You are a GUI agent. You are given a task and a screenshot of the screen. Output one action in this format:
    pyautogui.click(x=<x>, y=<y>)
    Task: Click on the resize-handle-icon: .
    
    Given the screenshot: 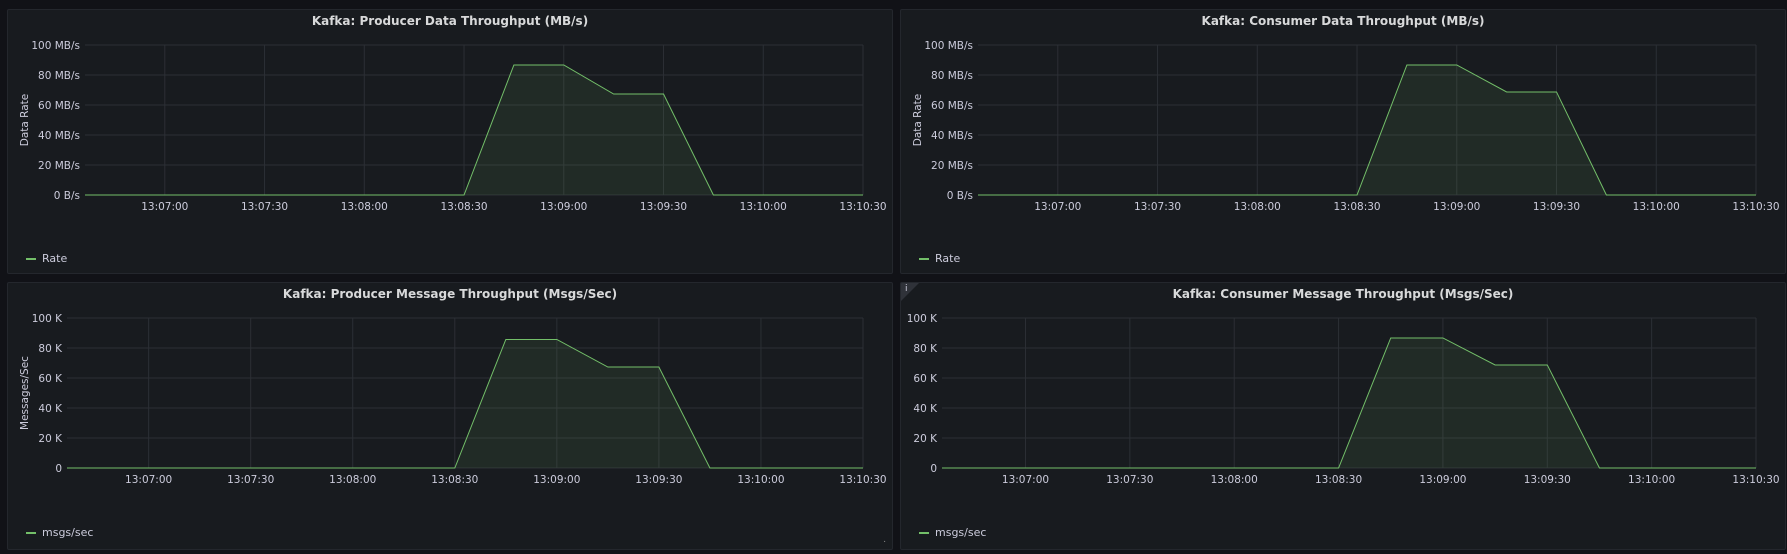 What is the action you would take?
    pyautogui.click(x=884, y=539)
    